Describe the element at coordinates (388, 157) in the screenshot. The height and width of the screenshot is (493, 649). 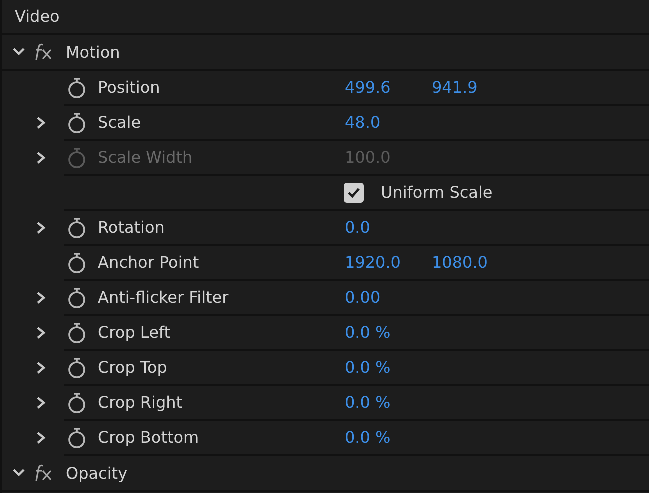
I see `value-field: 100.0` at that location.